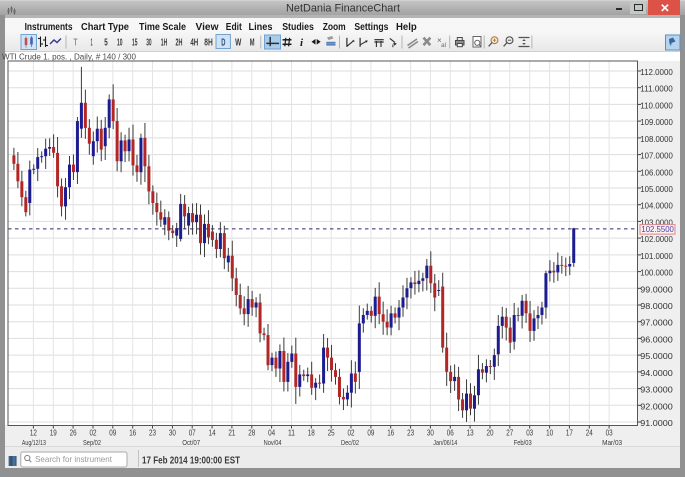 The height and width of the screenshot is (477, 685). I want to click on svg-text: Dec/02, so click(350, 442).